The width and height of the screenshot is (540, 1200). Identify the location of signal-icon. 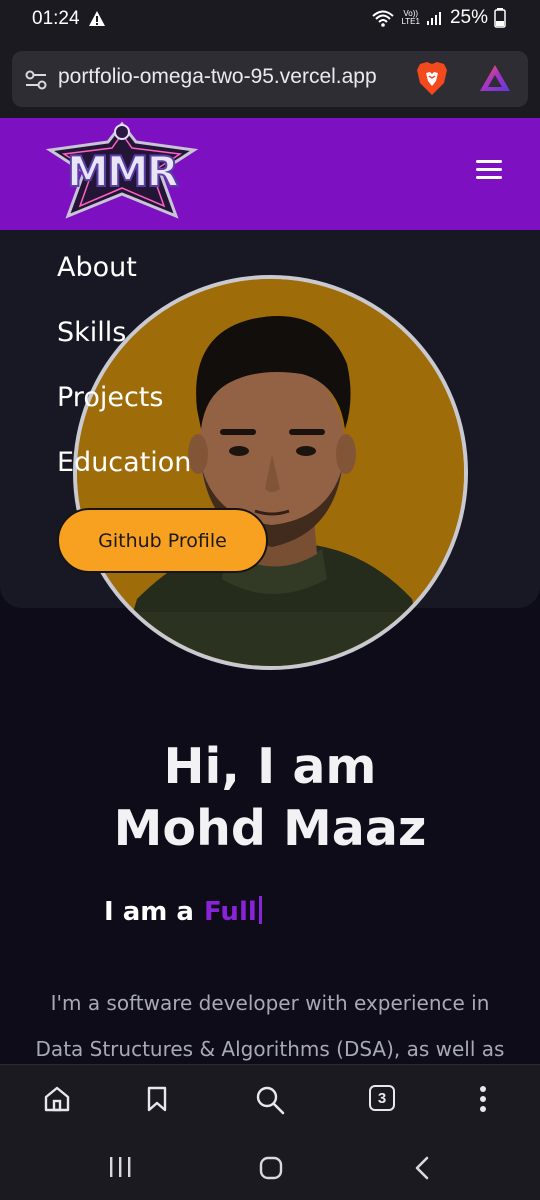
(433, 18).